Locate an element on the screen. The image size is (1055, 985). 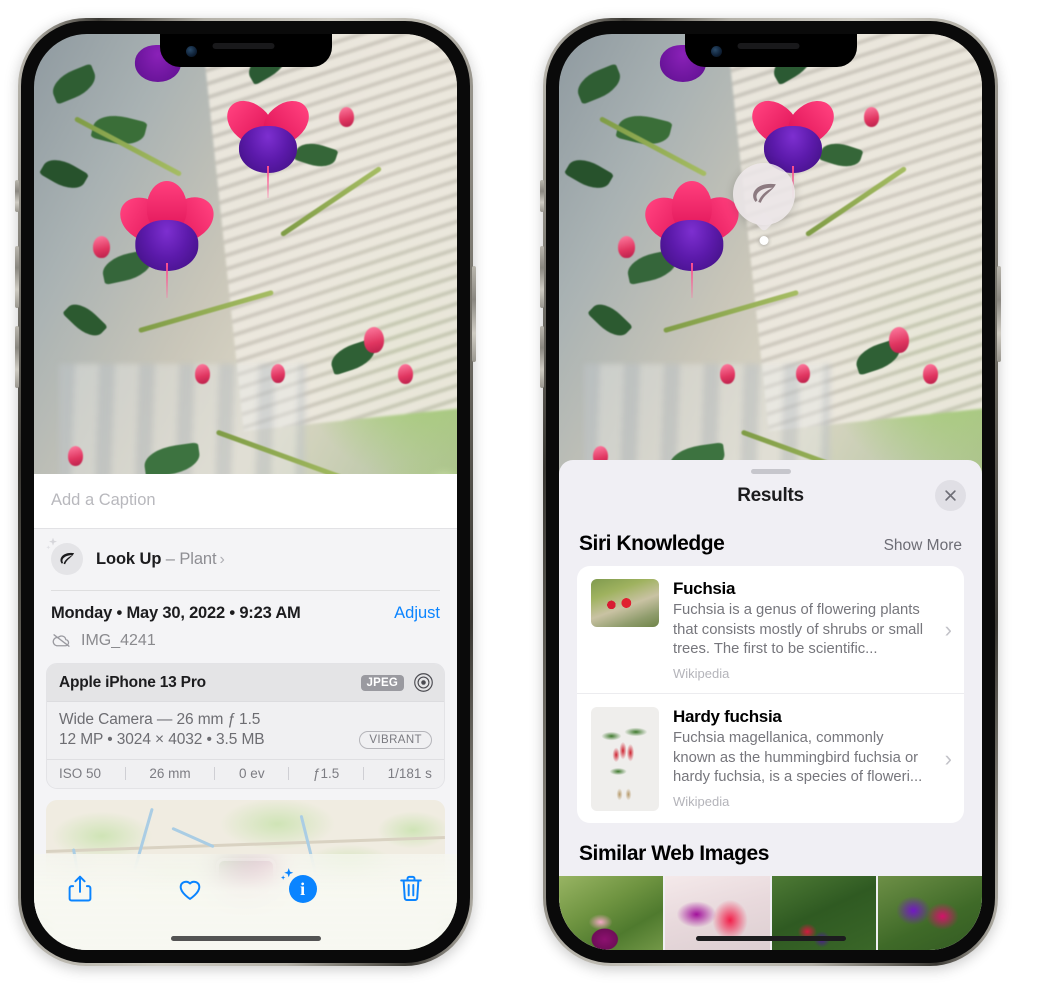
look-up-dash: – is located at coordinates (170, 558).